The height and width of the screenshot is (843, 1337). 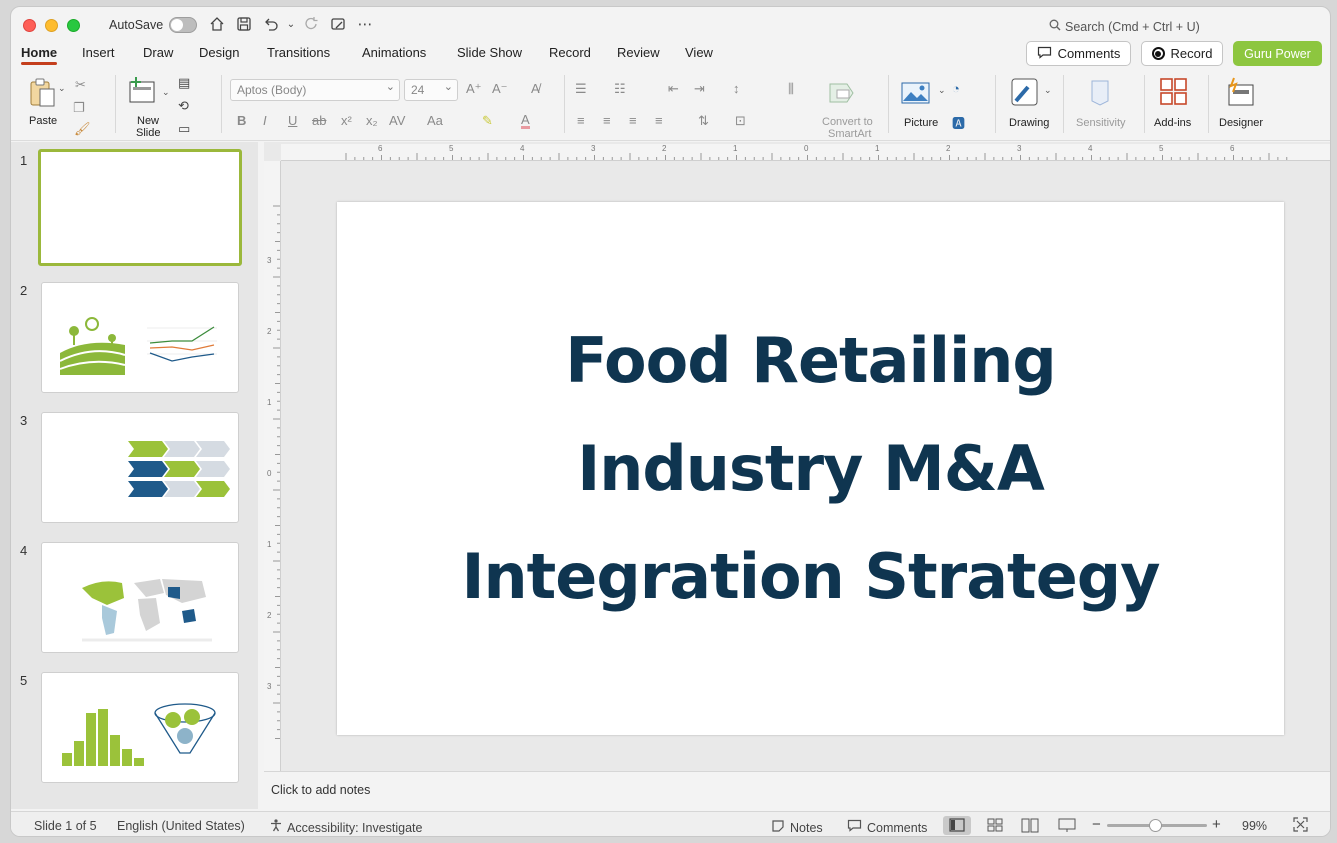 I want to click on format-painter-icon: 🖌, so click(x=82, y=129).